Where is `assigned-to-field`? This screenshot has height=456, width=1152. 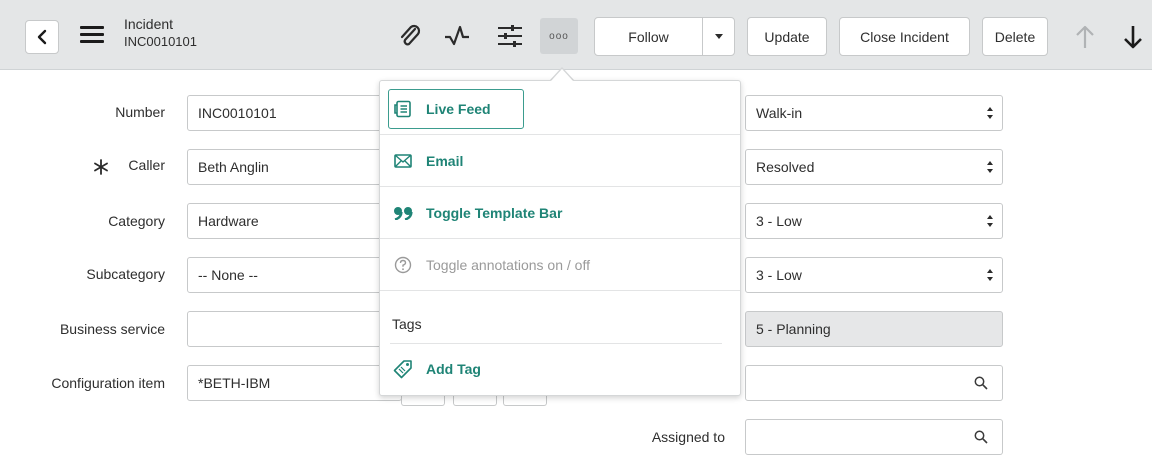
assigned-to-field is located at coordinates (852, 437).